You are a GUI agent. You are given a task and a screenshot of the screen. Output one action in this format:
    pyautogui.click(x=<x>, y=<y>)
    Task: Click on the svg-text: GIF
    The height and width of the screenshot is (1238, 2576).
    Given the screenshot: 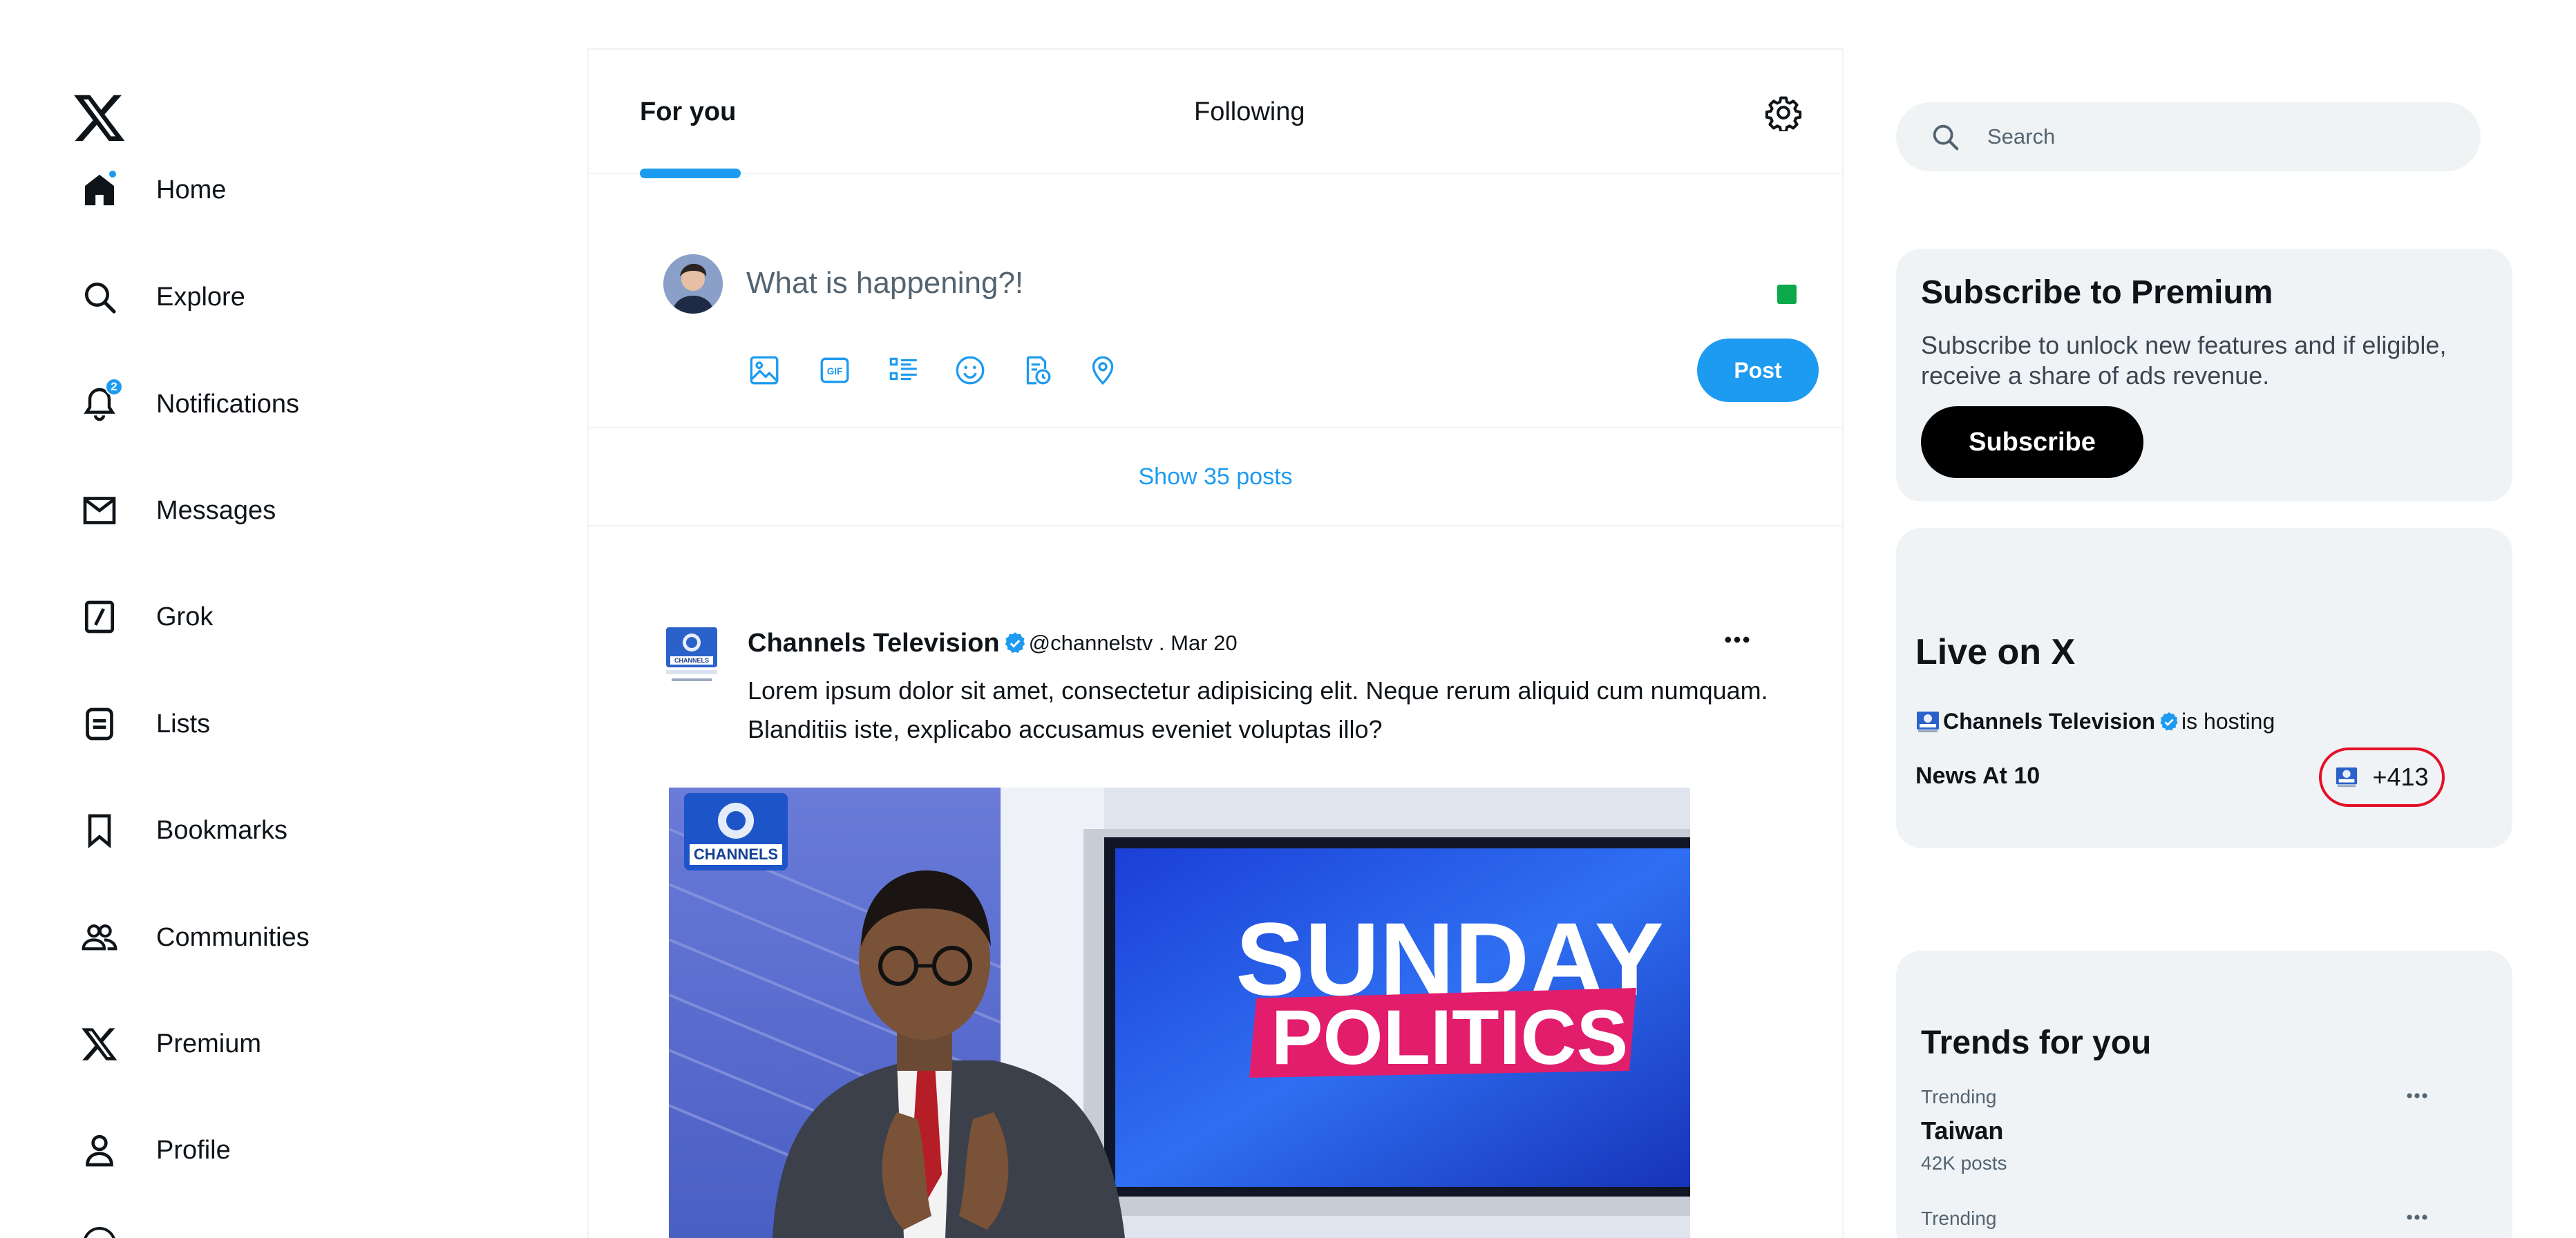 What is the action you would take?
    pyautogui.click(x=835, y=371)
    